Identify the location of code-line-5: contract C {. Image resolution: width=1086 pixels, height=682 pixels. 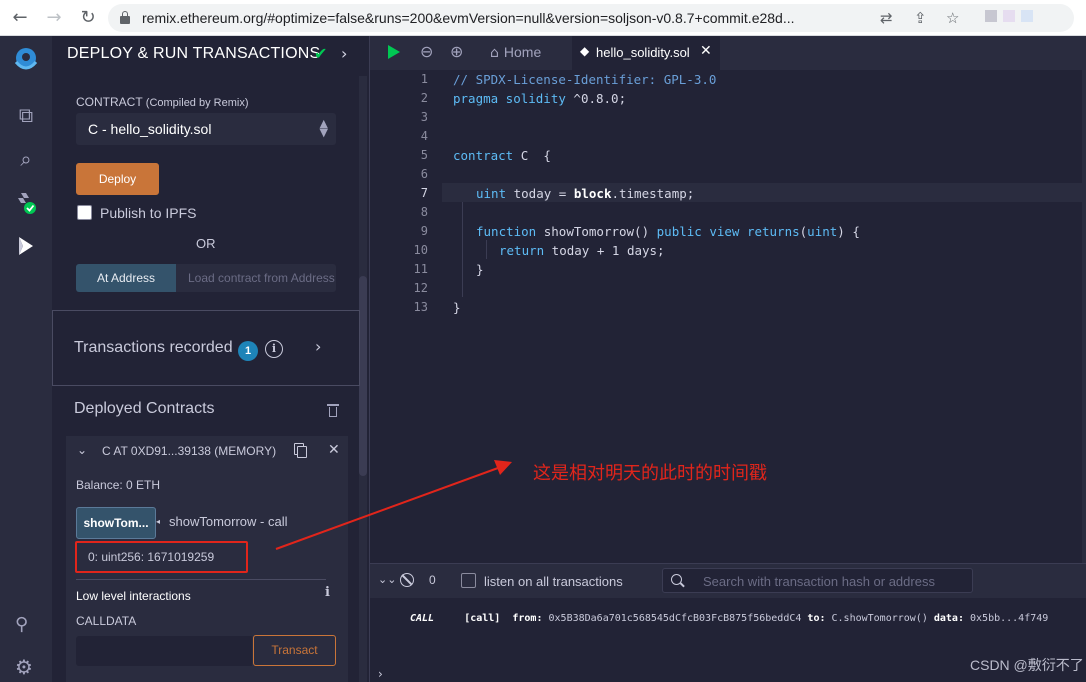
(502, 155).